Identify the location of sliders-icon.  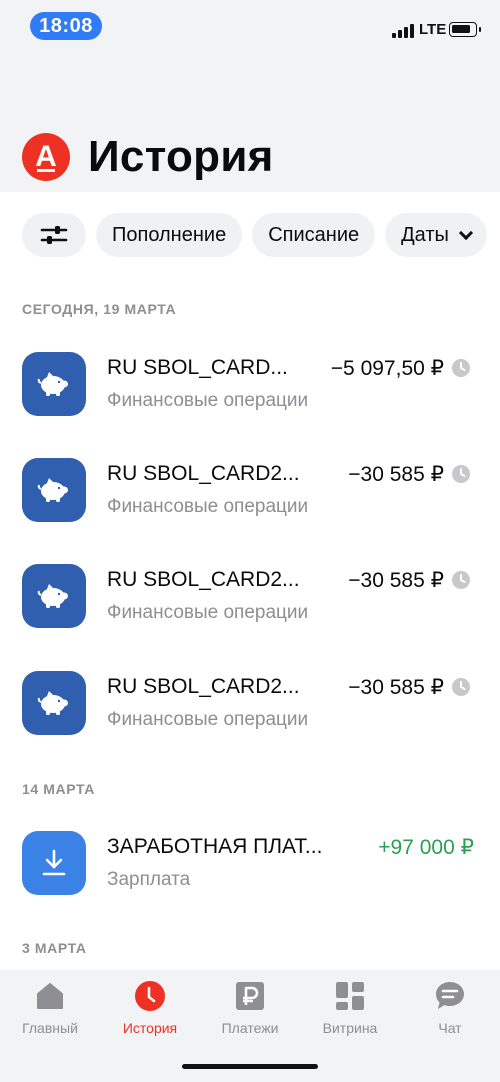
(54, 235).